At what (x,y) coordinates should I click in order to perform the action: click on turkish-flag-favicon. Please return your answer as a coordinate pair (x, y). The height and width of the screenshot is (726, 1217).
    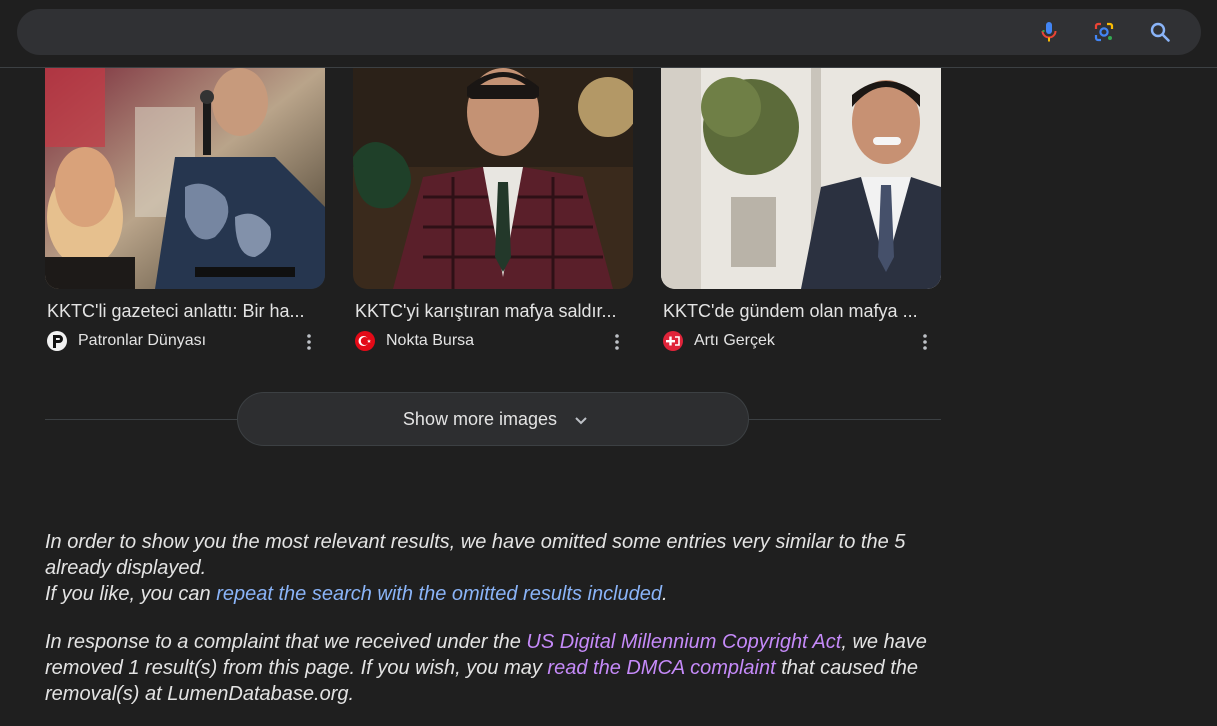
    Looking at the image, I should click on (365, 341).